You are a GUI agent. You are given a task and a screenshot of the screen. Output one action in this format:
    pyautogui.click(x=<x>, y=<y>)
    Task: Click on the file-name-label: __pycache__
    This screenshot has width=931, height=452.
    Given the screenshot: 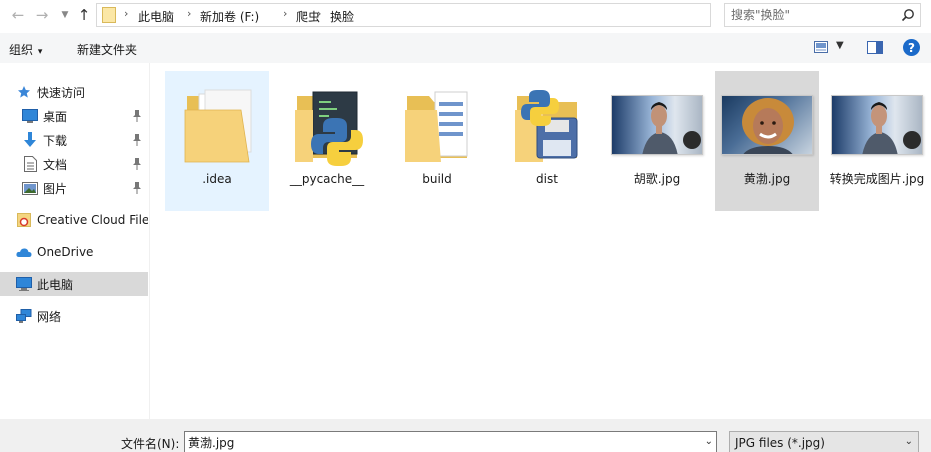 What is the action you would take?
    pyautogui.click(x=327, y=179)
    